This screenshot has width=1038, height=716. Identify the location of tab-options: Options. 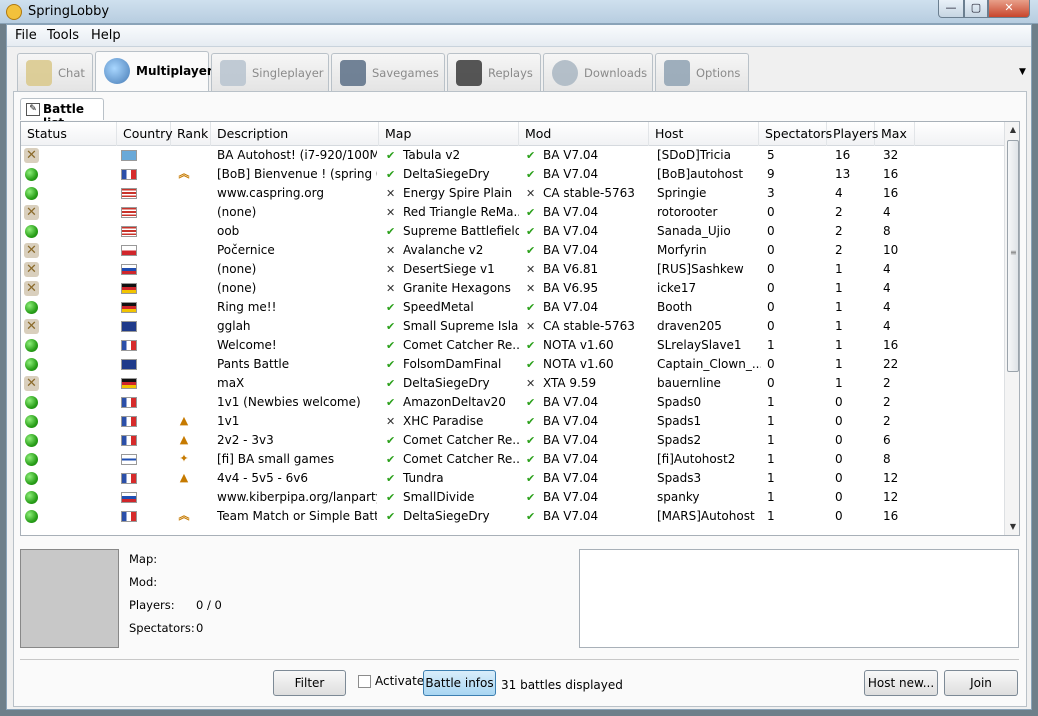
(702, 72).